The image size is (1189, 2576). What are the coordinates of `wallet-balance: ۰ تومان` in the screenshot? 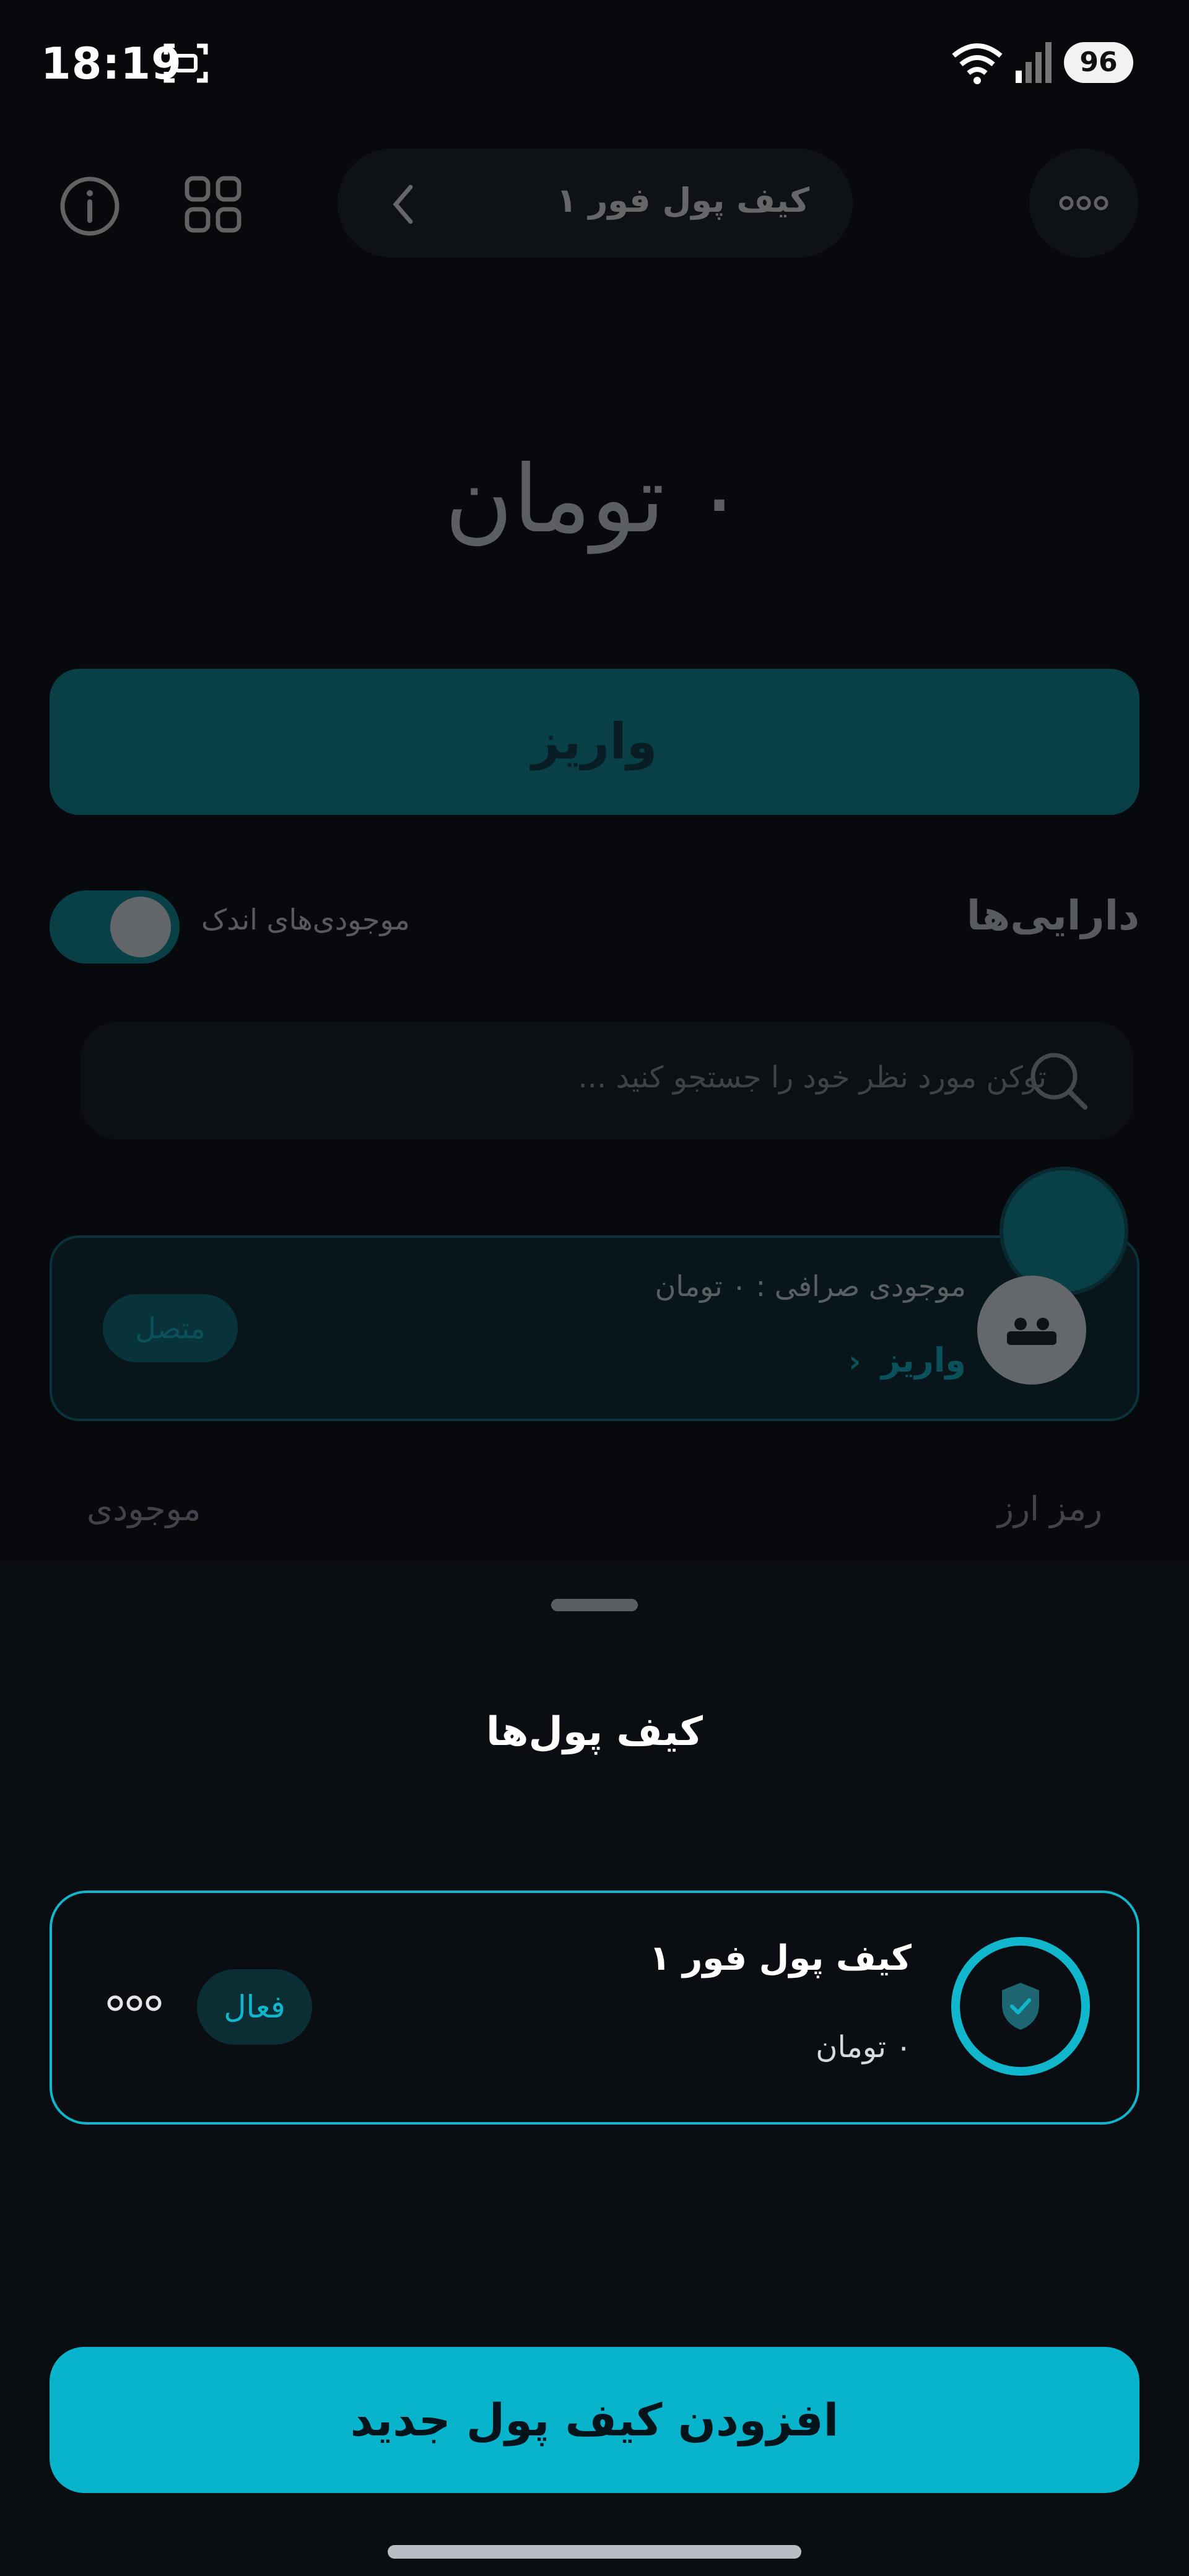 It's located at (864, 2047).